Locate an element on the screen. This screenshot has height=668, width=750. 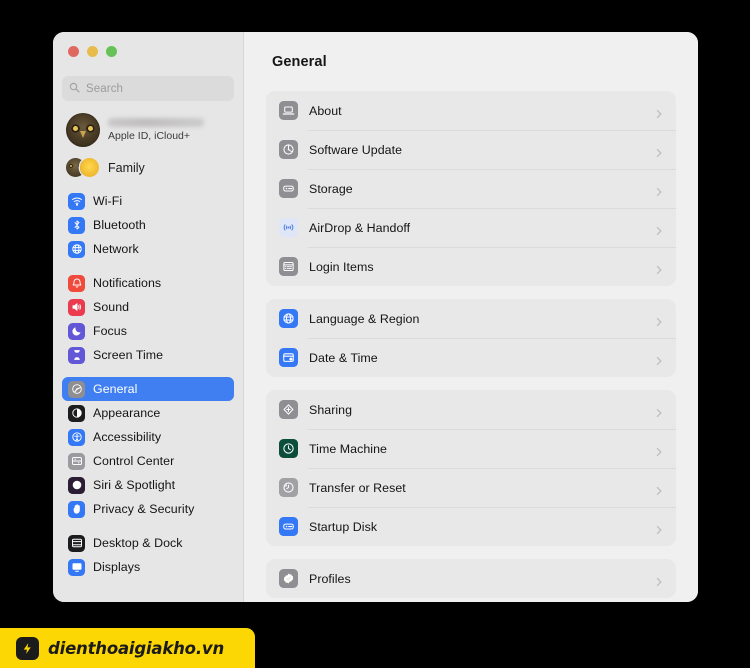
sidebar-item-siri-spotlight: Siri & Spotlight is located at coordinates (148, 485).